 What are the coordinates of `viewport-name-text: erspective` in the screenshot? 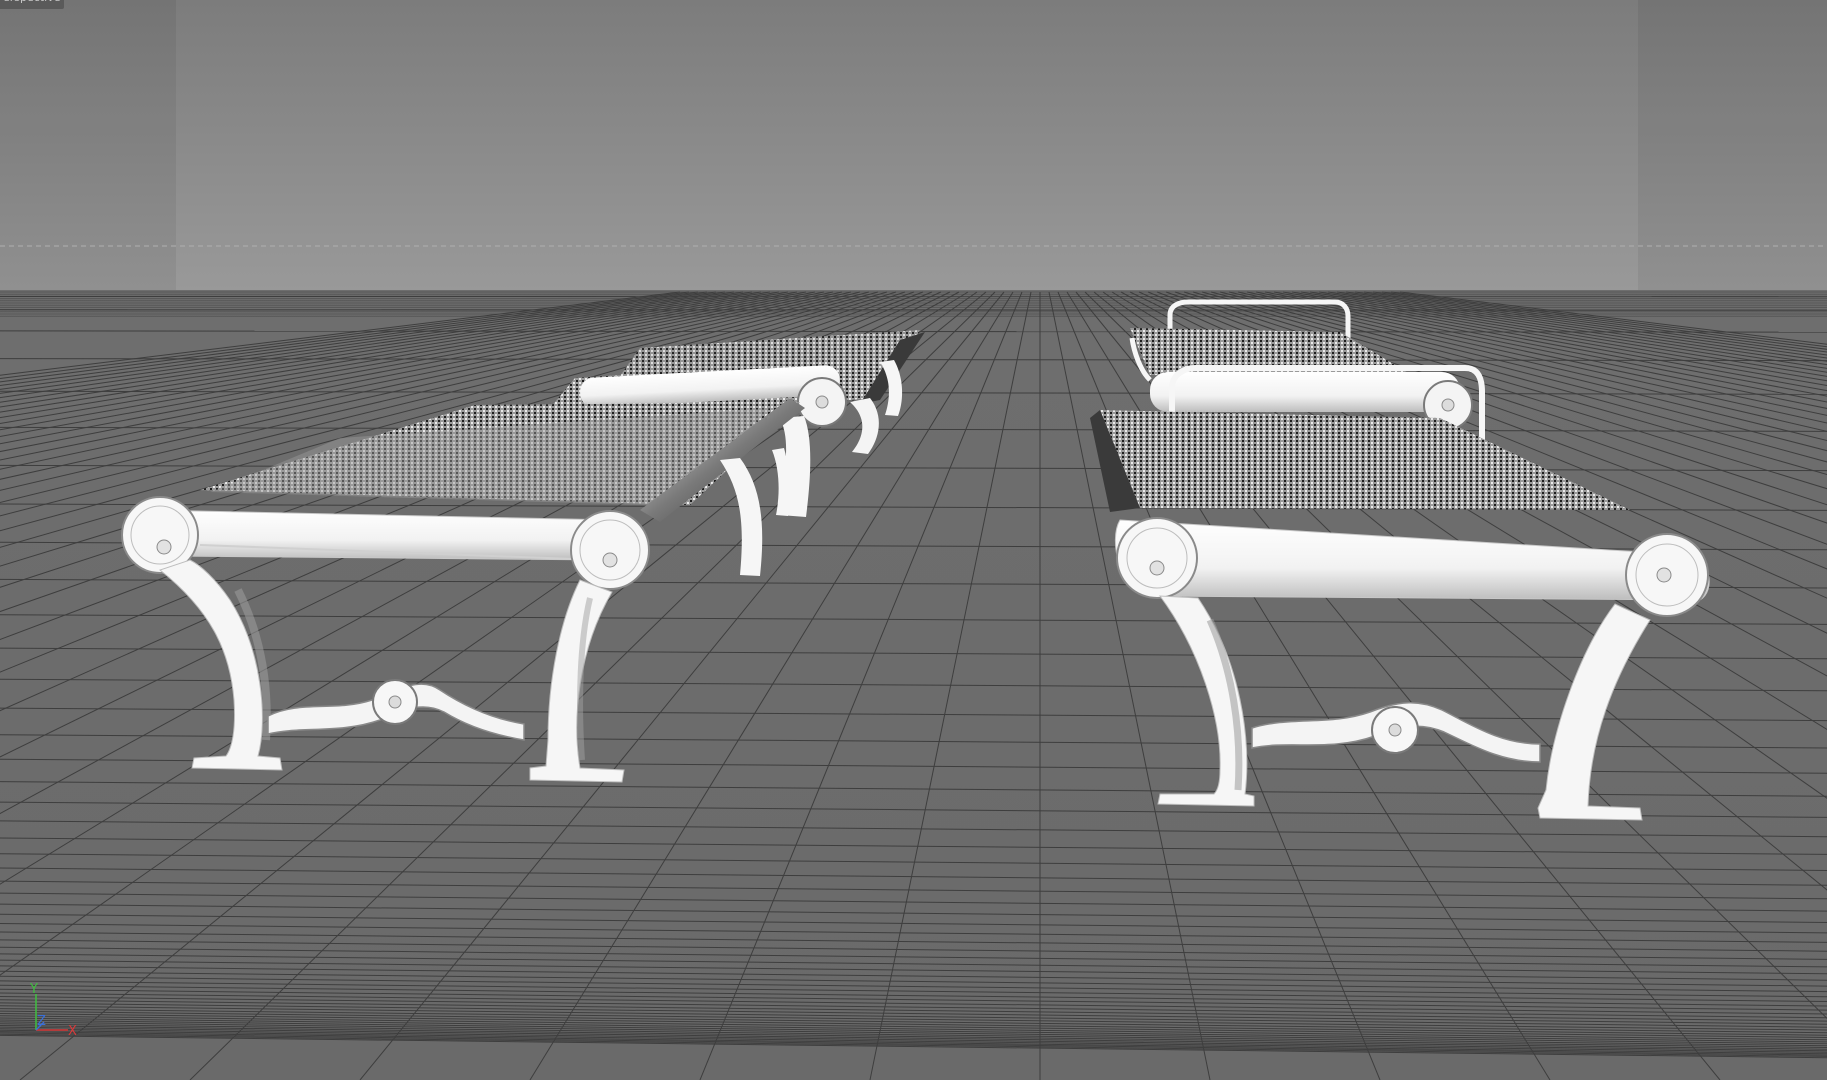 It's located at (31, 2).